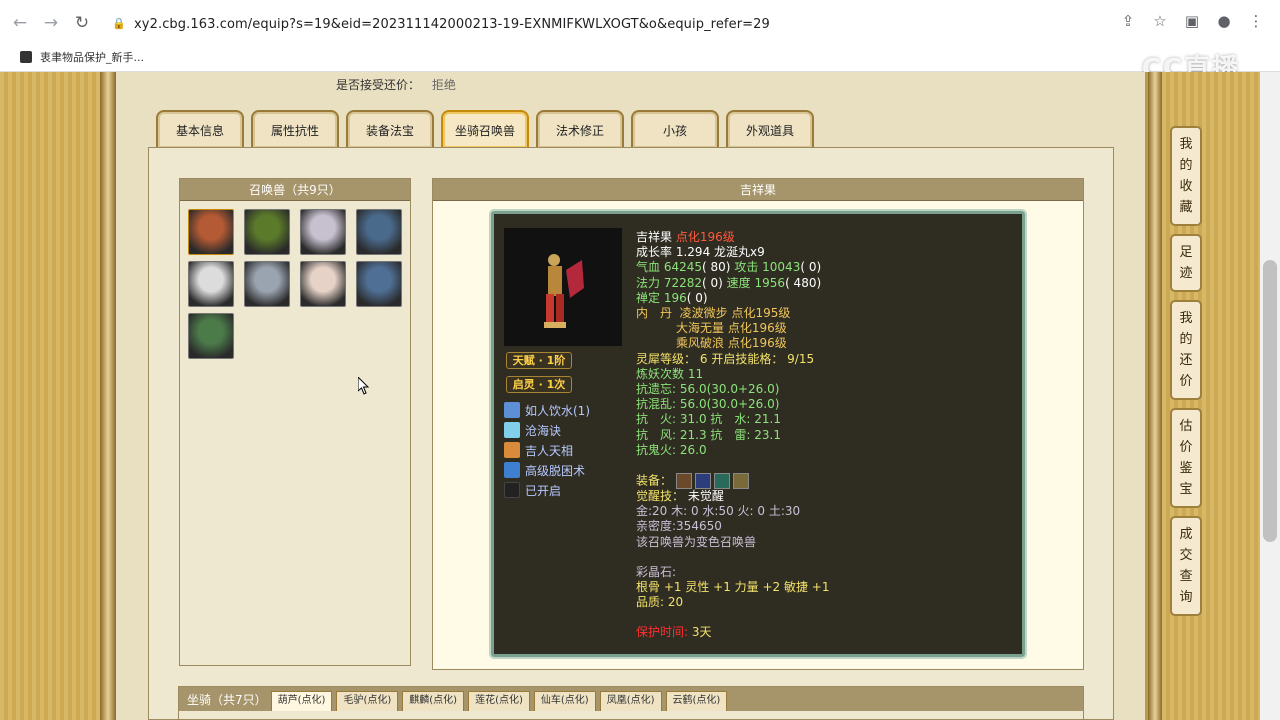  What do you see at coordinates (547, 490) in the screenshot?
I see `skill-item: 已开启` at bounding box center [547, 490].